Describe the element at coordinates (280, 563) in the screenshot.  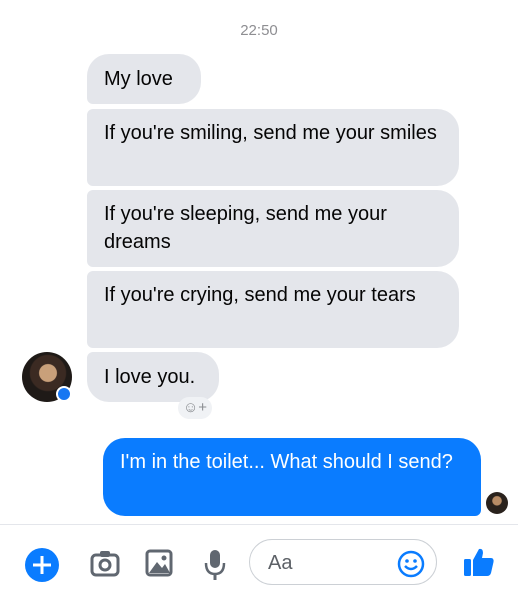
I see `message-input-placeholder: Aa` at that location.